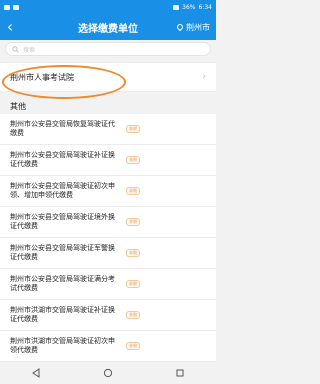 The image size is (320, 384). I want to click on list-item: 荆州市洪湖市交管局驾驶证补证换证代缴费 非税, so click(108, 315).